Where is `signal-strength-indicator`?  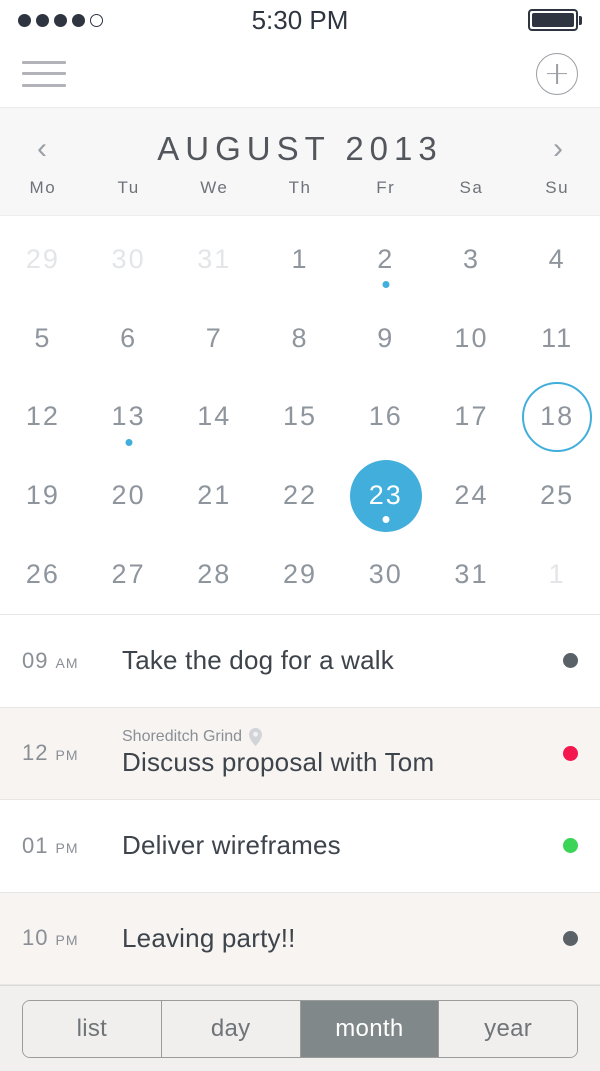
signal-strength-indicator is located at coordinates (60, 20).